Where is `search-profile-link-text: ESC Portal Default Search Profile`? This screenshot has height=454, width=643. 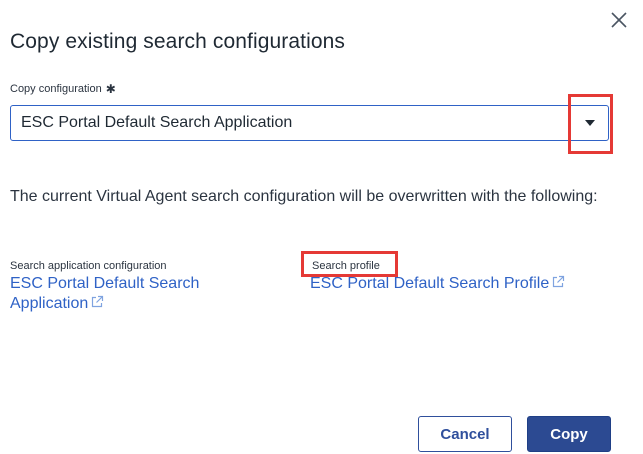
search-profile-link-text: ESC Portal Default Search Profile is located at coordinates (430, 283).